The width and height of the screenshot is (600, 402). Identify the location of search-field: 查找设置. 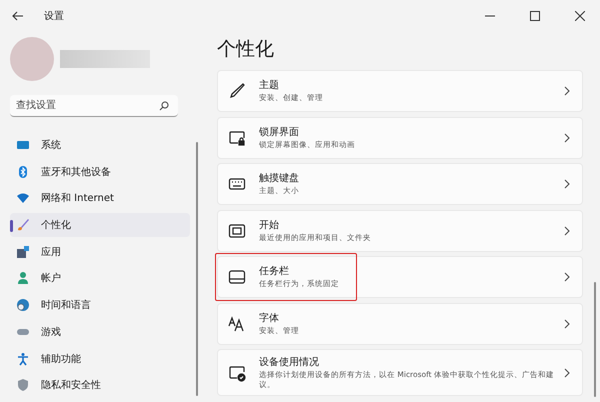
(94, 106).